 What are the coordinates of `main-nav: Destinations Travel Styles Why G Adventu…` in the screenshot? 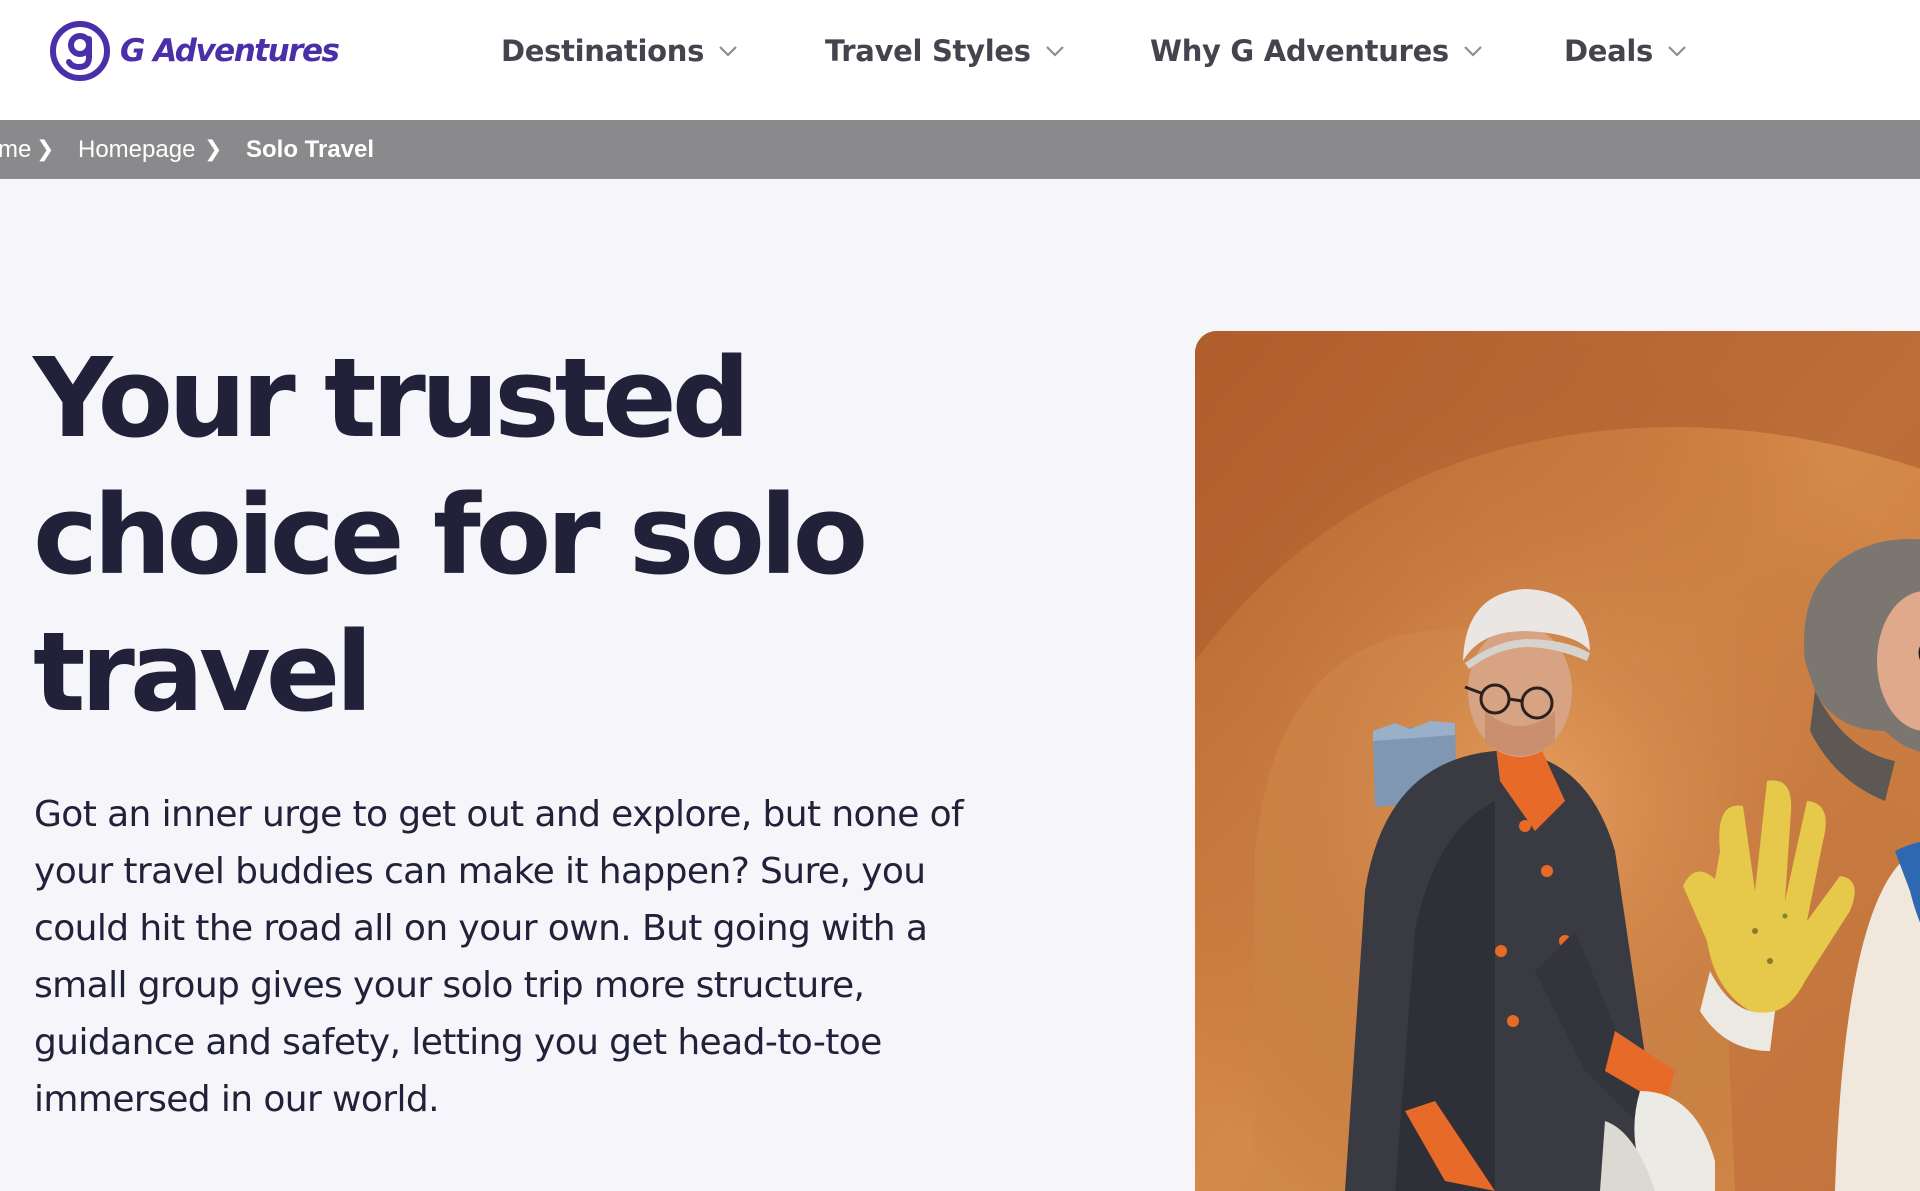 It's located at (960, 51).